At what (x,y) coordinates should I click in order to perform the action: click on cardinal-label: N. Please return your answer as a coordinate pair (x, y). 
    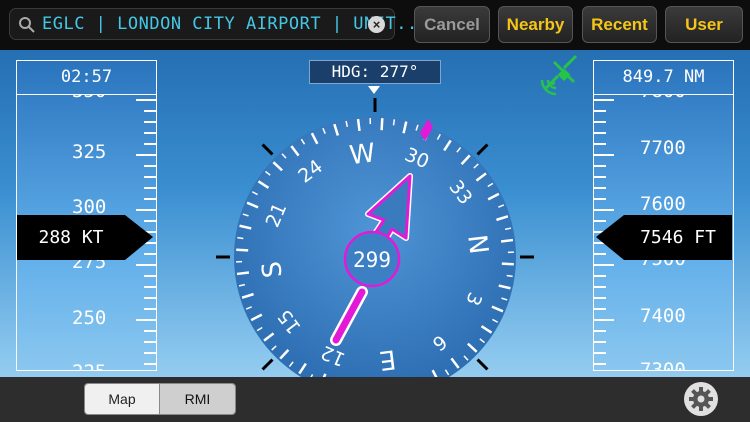
    Looking at the image, I should click on (477, 244).